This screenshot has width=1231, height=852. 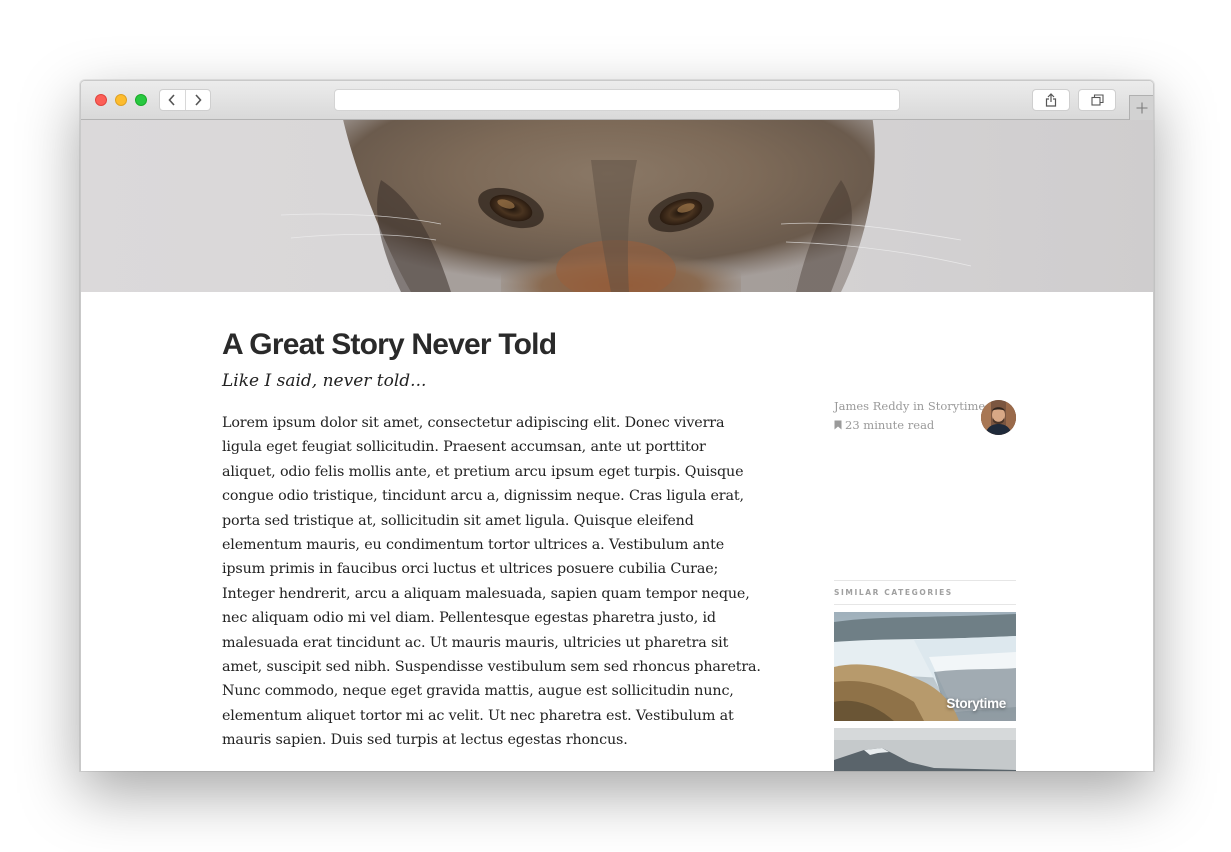 I want to click on close-window-button, so click(x=101, y=100).